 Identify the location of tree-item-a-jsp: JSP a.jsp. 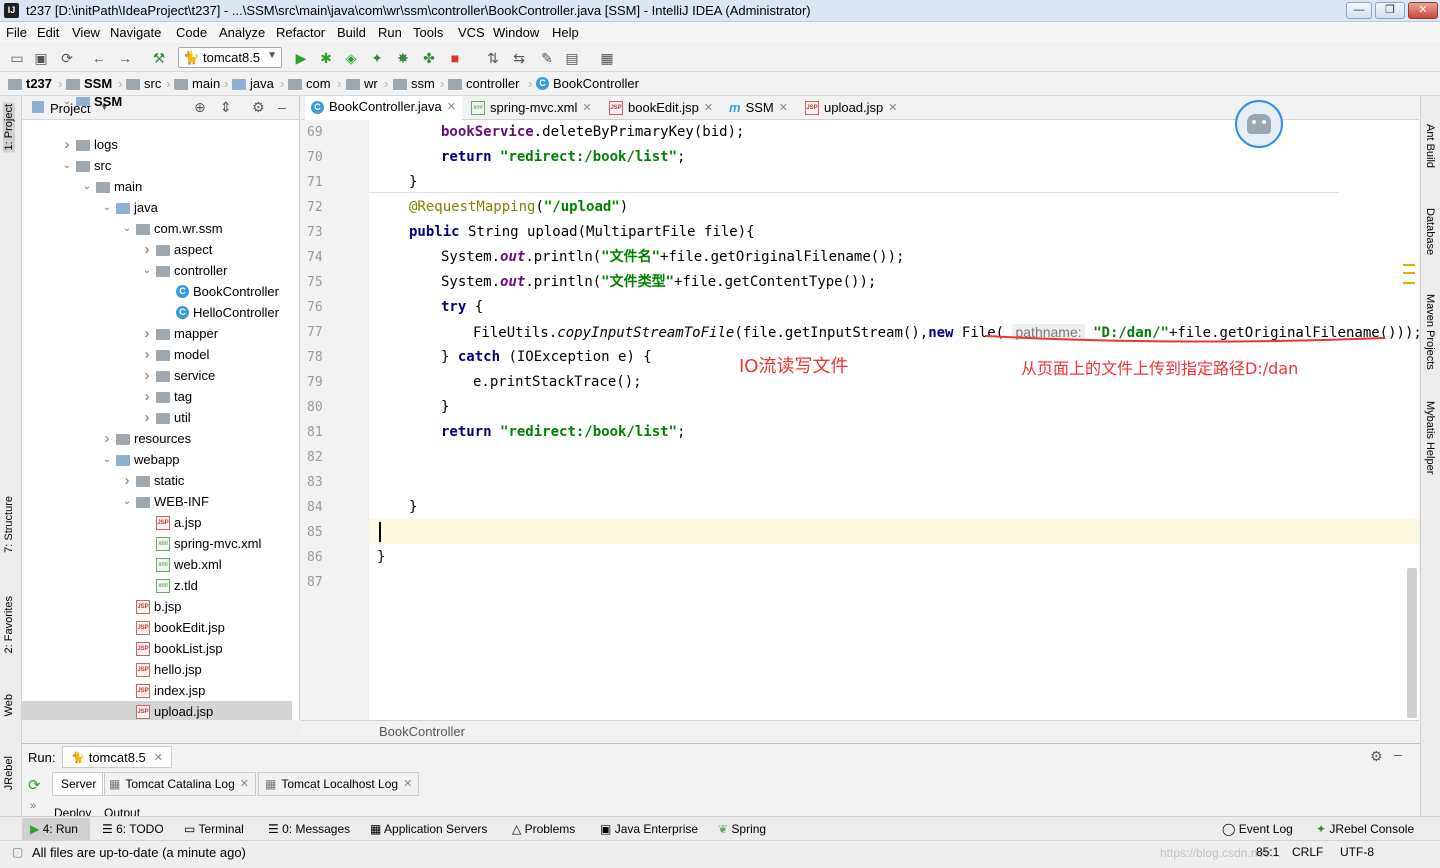
(171, 522).